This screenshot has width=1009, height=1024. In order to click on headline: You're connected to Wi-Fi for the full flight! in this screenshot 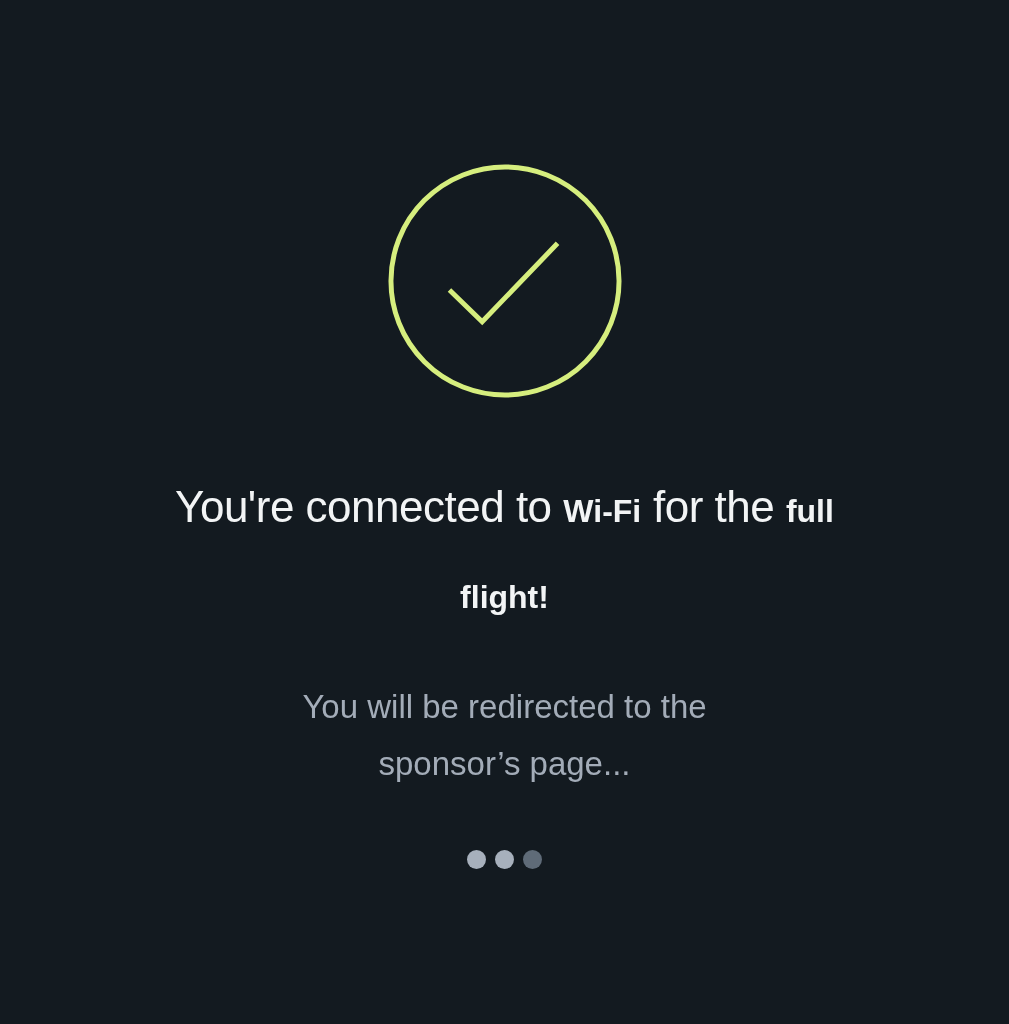, I will do `click(504, 549)`.